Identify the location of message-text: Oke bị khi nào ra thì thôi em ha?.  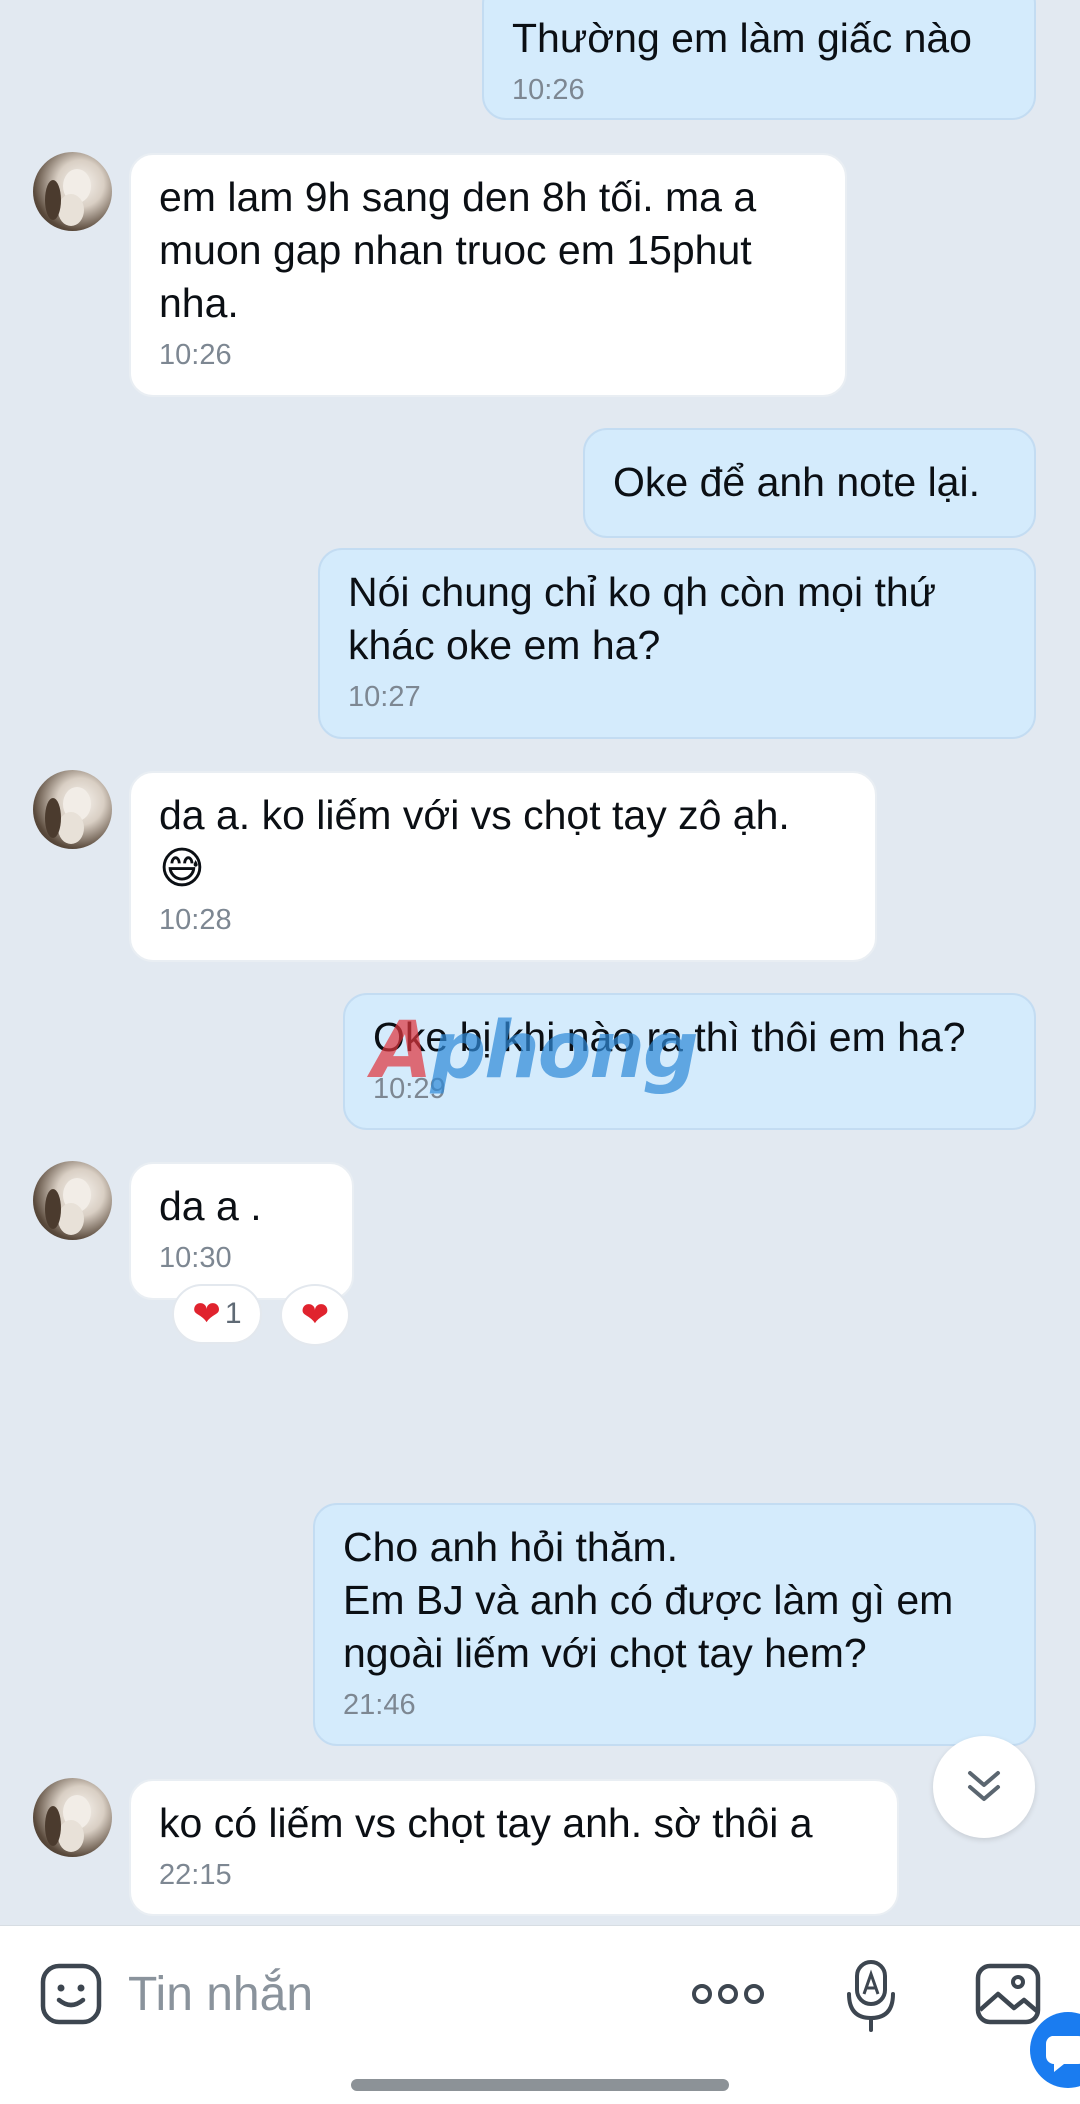
(669, 1037).